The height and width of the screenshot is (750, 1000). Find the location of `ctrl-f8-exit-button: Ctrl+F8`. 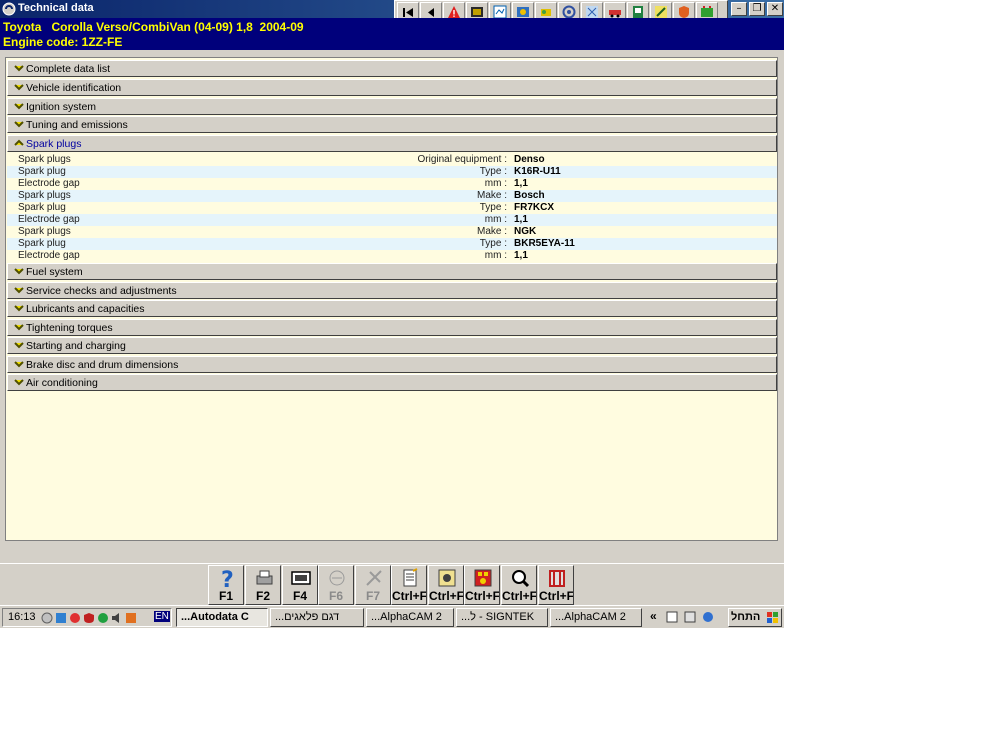

ctrl-f8-exit-button: Ctrl+F8 is located at coordinates (556, 585).